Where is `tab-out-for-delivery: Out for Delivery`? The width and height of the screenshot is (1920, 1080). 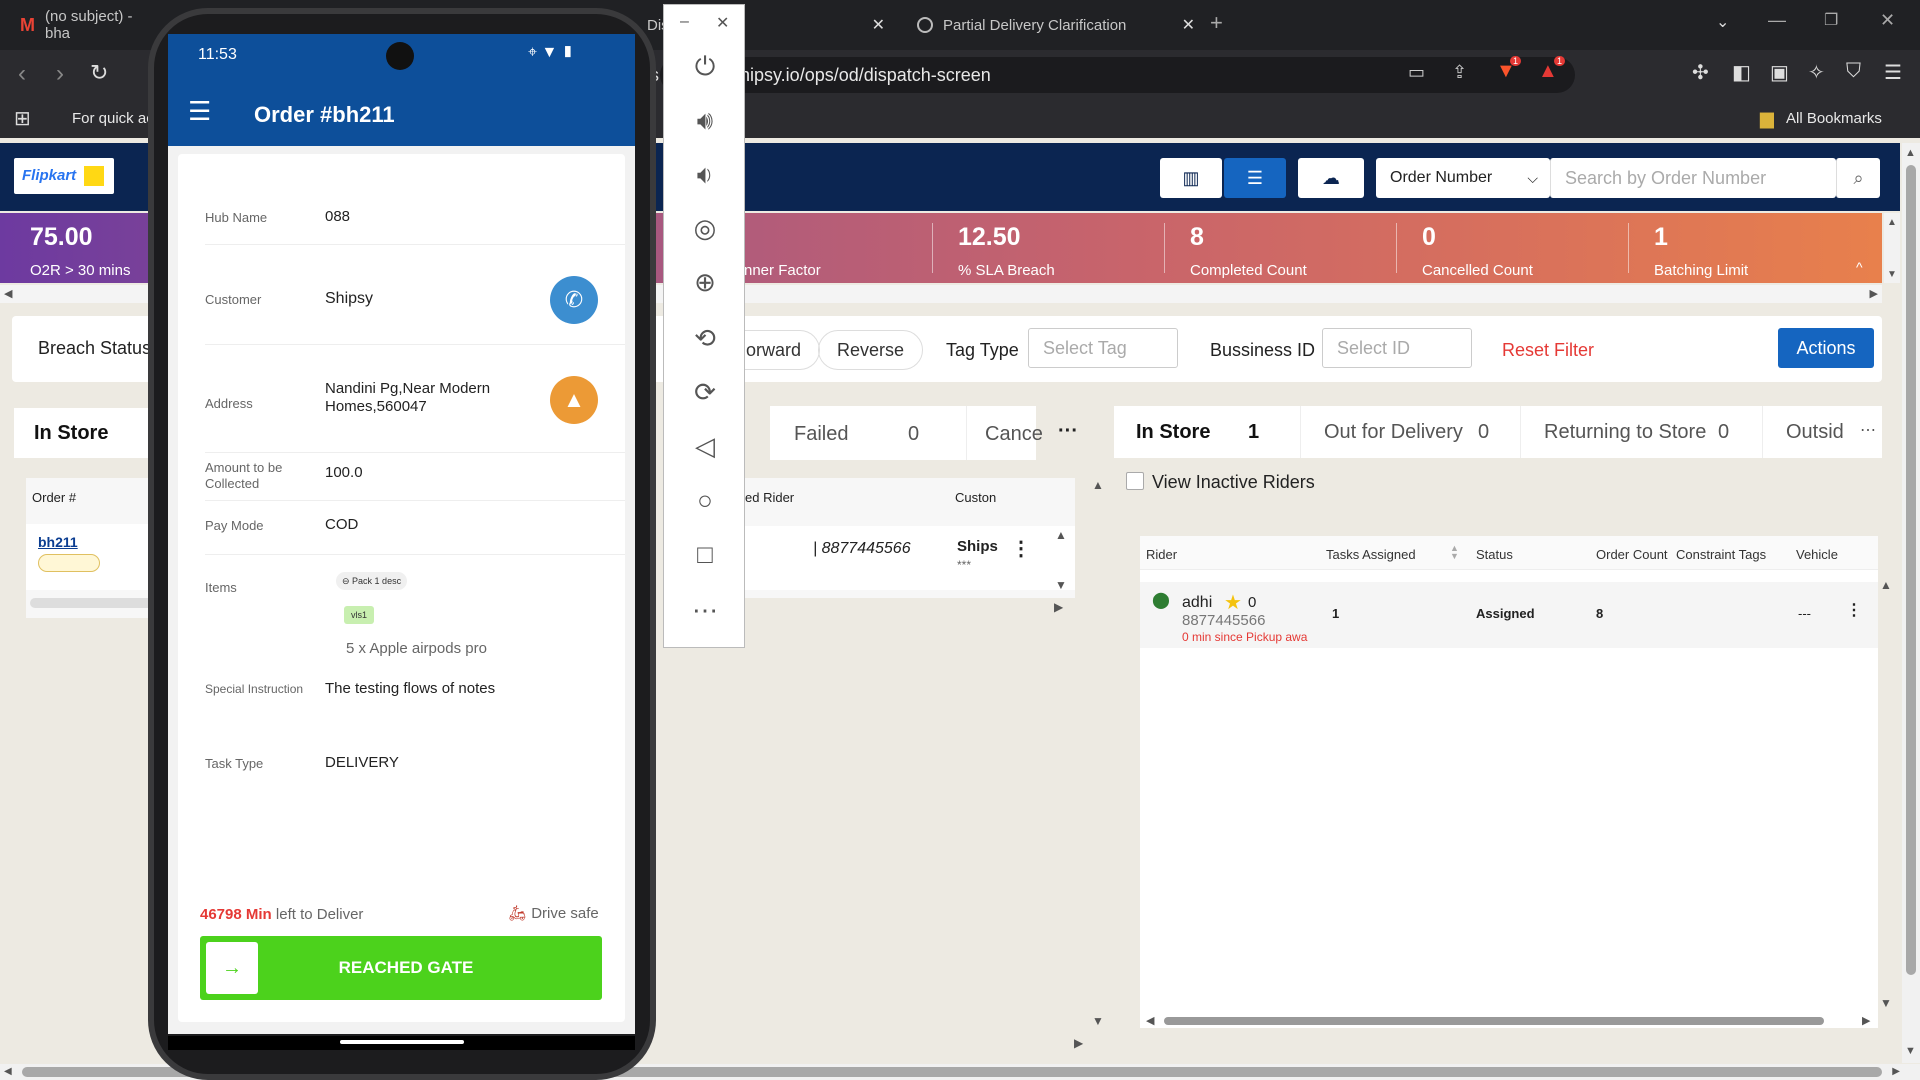 tab-out-for-delivery: Out for Delivery is located at coordinates (1393, 432).